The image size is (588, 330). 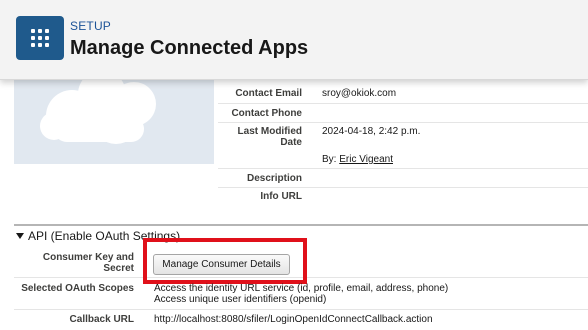 I want to click on app-grid-icon, so click(x=40, y=38).